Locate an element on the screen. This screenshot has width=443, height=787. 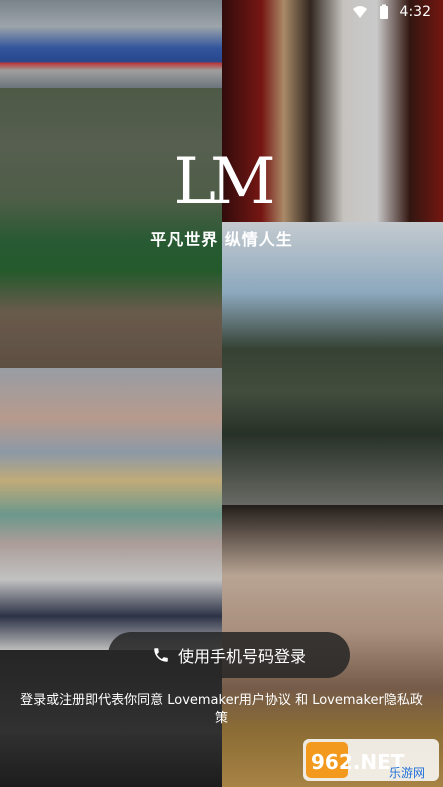
agreement-prefix: 登录或注册即代表你同意 is located at coordinates (94, 700).